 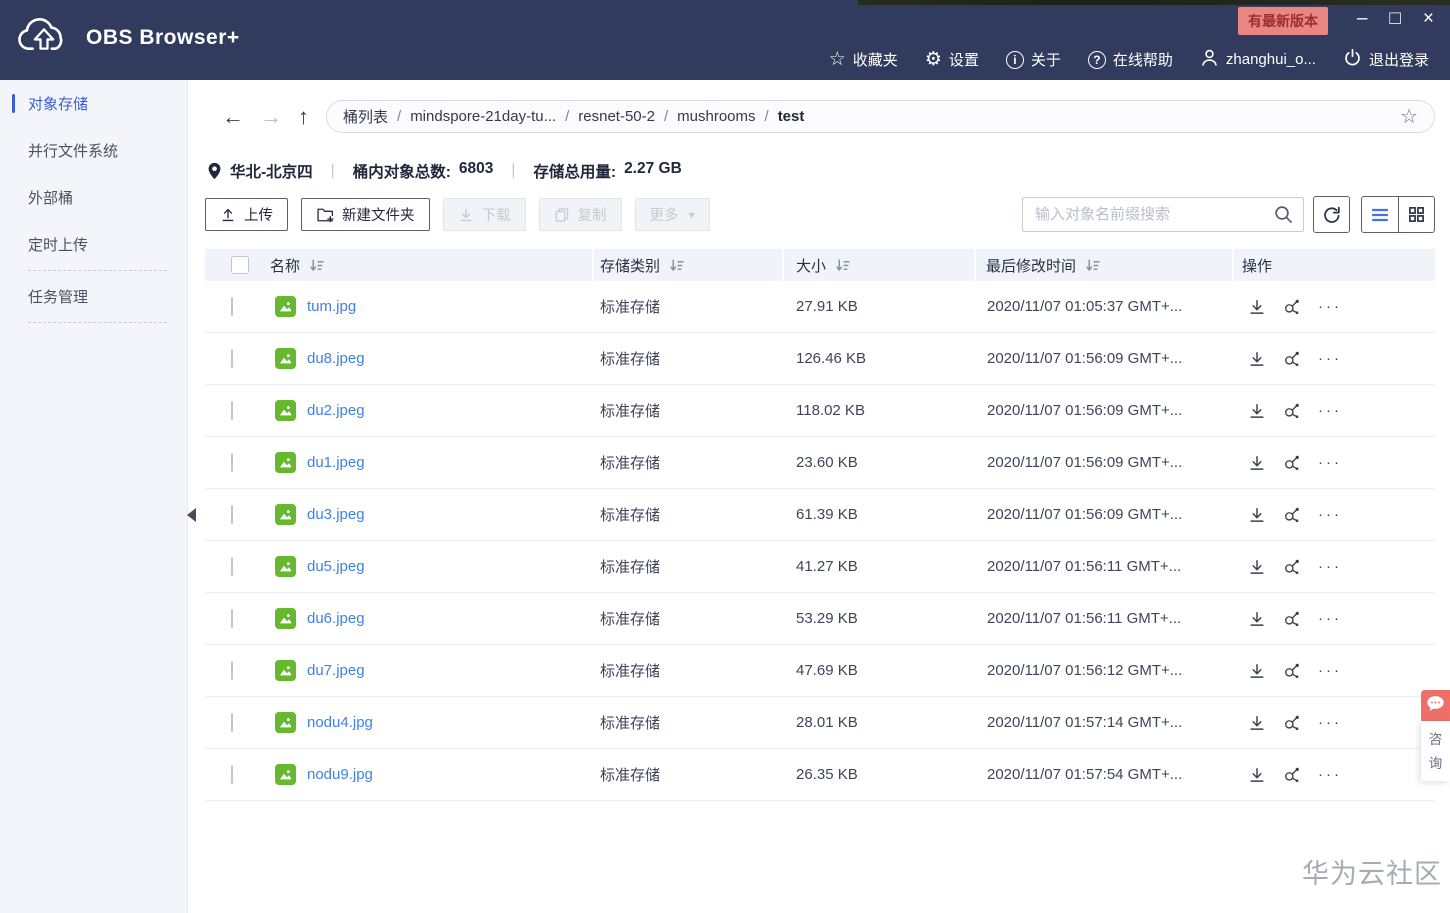 What do you see at coordinates (863, 59) in the screenshot?
I see `menu-favorites: ☆ 收藏夹` at bounding box center [863, 59].